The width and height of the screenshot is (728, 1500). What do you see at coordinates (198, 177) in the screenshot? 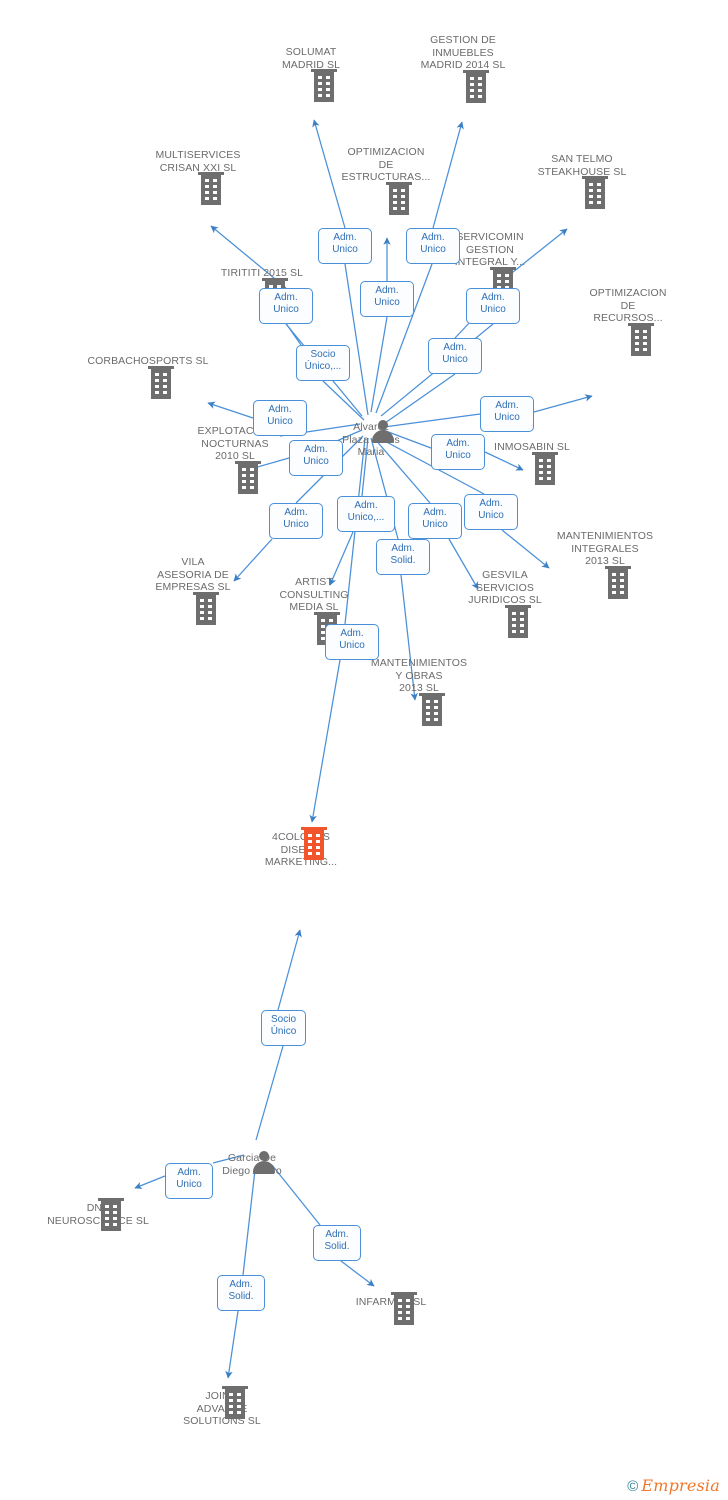
I see `company-node-multiservices: MULTISERVICES CRISAN XXI SL` at bounding box center [198, 177].